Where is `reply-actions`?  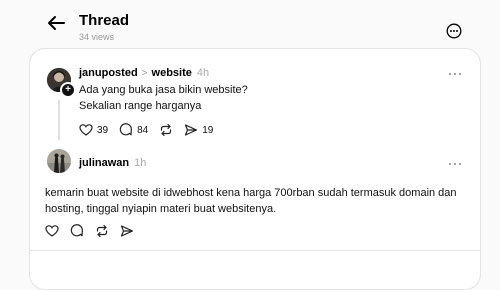
reply-actions is located at coordinates (95, 231).